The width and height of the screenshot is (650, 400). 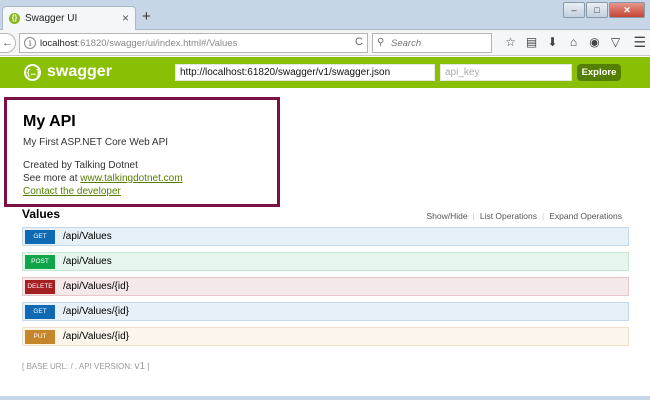 I want to click on swagger-favicon-icon: {}, so click(x=14, y=18).